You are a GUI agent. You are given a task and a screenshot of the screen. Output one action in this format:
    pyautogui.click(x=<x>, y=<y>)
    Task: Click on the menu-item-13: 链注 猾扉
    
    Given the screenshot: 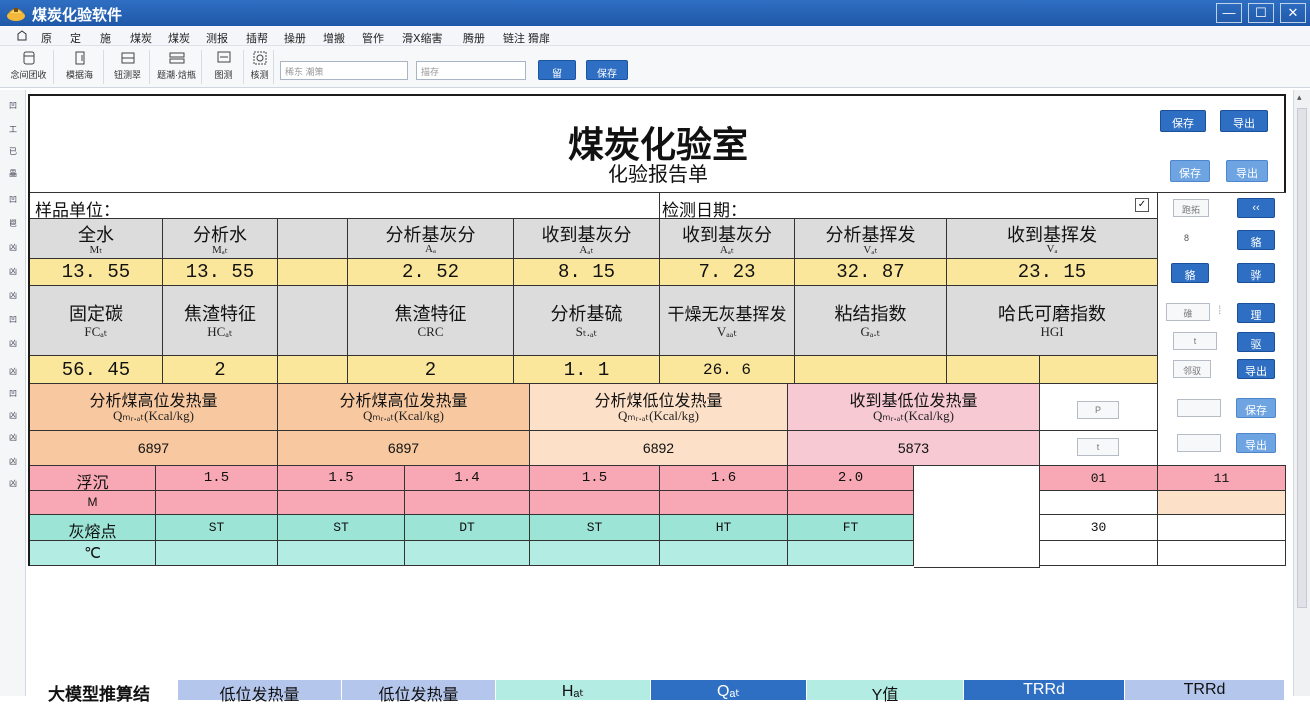 What is the action you would take?
    pyautogui.click(x=526, y=38)
    